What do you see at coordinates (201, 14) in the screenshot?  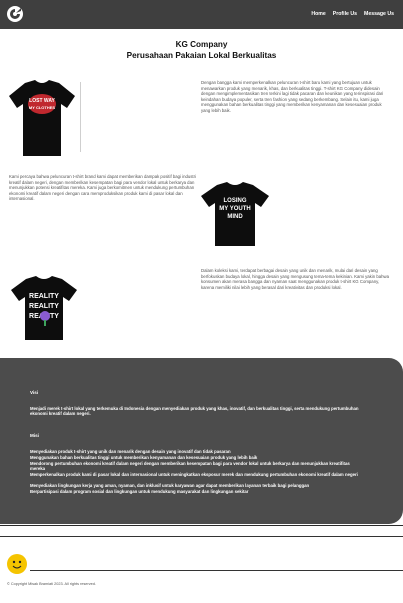 I see `navbar: Home Profile Us Message Us` at bounding box center [201, 14].